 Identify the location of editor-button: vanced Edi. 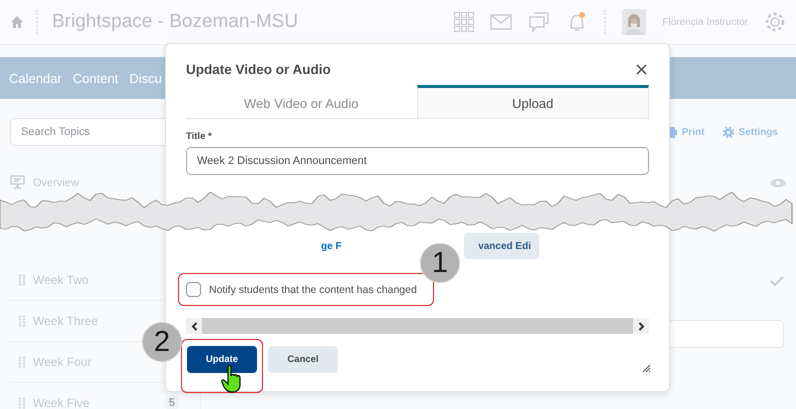
(501, 246).